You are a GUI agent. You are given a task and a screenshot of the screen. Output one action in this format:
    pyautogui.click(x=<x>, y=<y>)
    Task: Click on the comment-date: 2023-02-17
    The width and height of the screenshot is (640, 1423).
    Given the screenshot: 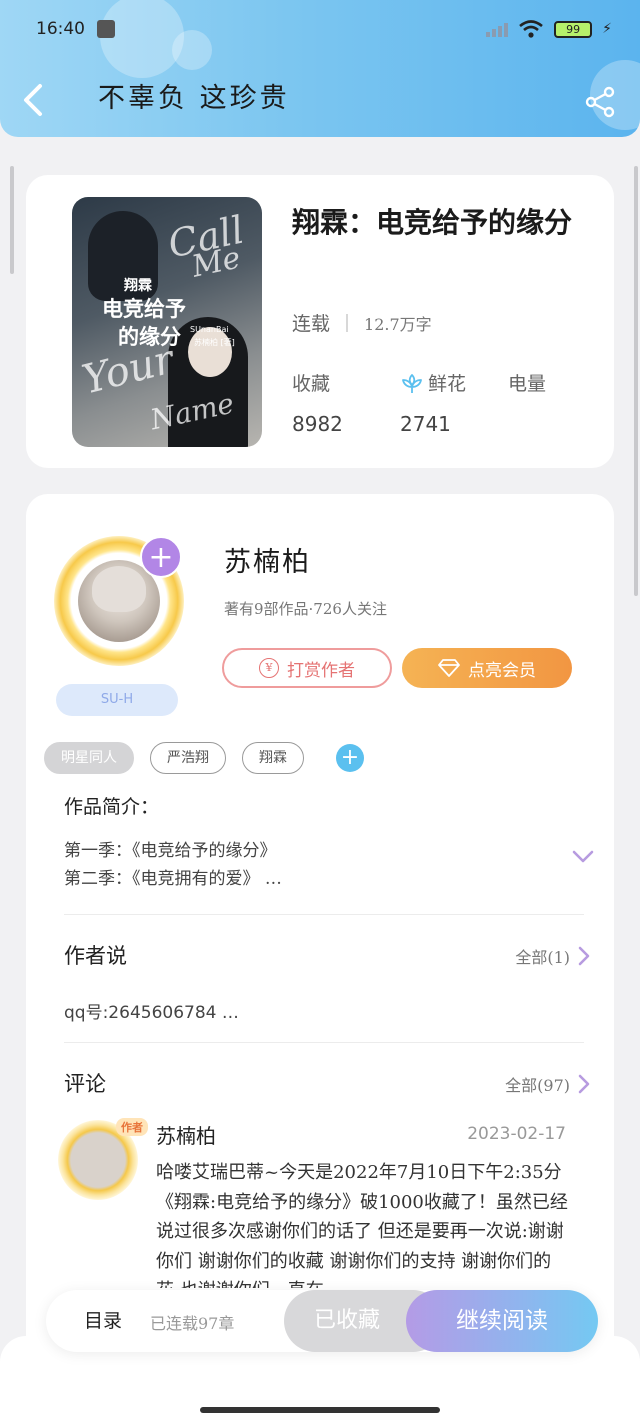 What is the action you would take?
    pyautogui.click(x=516, y=1134)
    